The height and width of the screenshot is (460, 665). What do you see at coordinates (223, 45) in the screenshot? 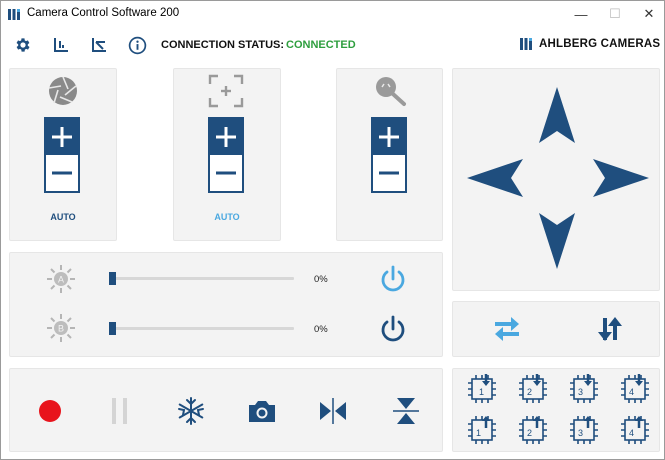
I see `connection-status-label: CONNECTION STATUS:` at bounding box center [223, 45].